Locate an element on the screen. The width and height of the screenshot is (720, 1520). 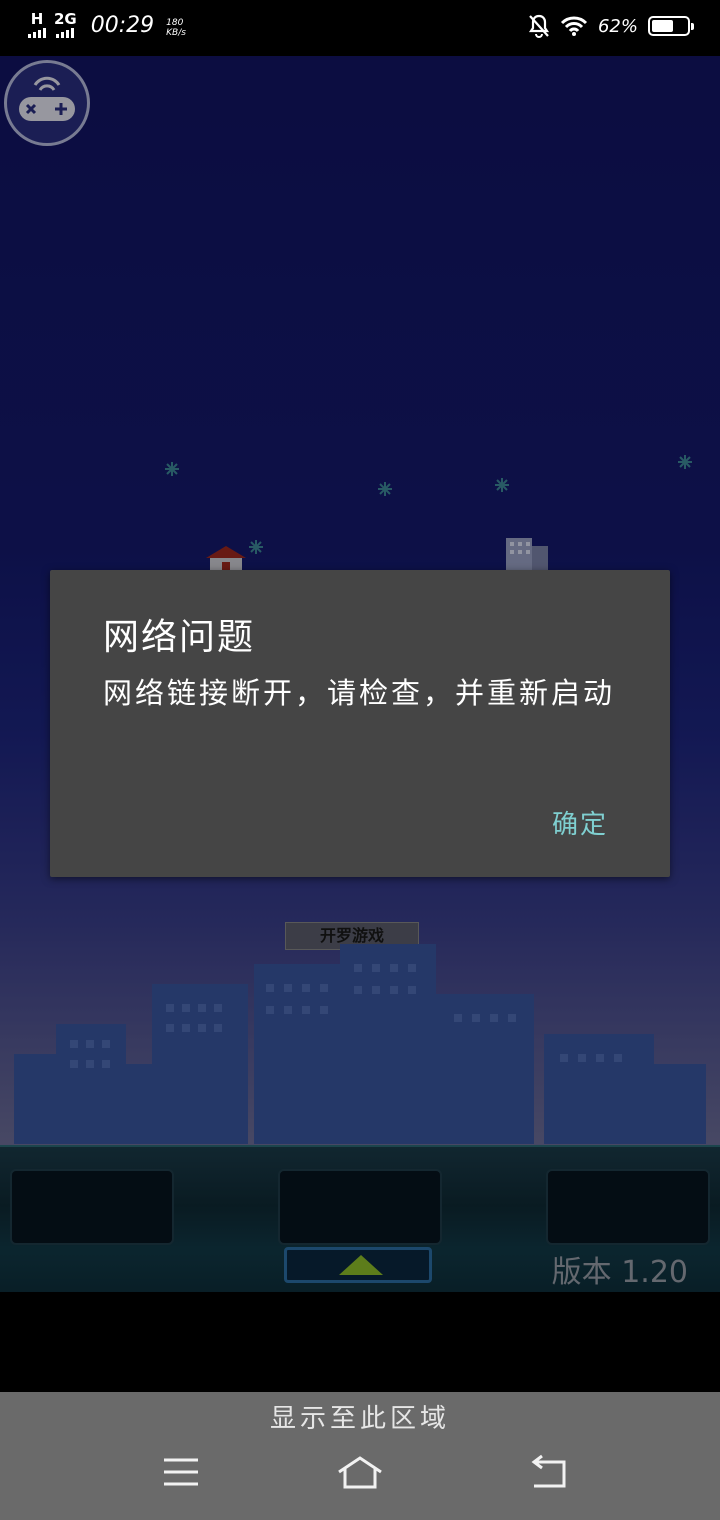
back-icon is located at coordinates (549, 1472).